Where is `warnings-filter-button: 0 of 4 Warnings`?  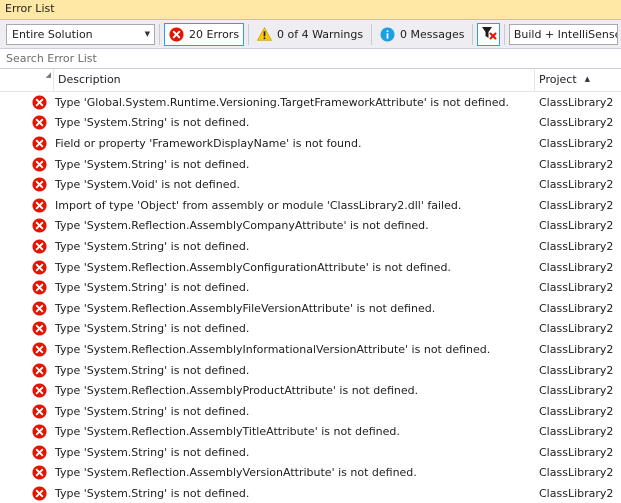 warnings-filter-button: 0 of 4 Warnings is located at coordinates (310, 34).